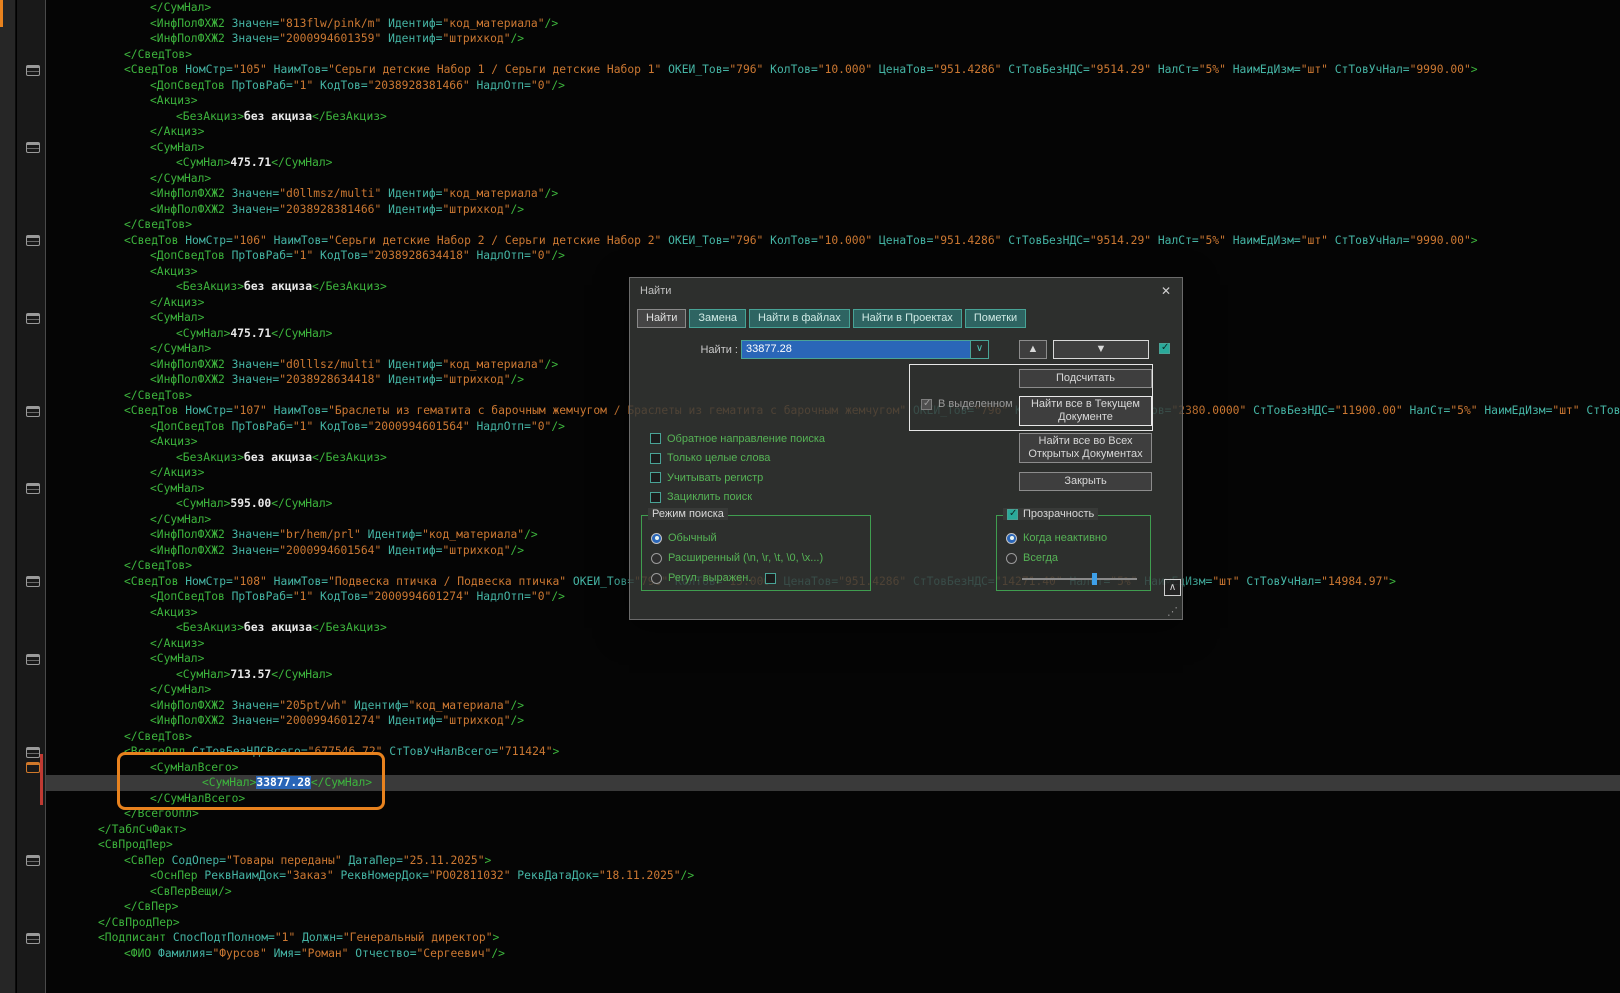  What do you see at coordinates (418, 255) in the screenshot?
I see `code-token: "2038928634418"` at bounding box center [418, 255].